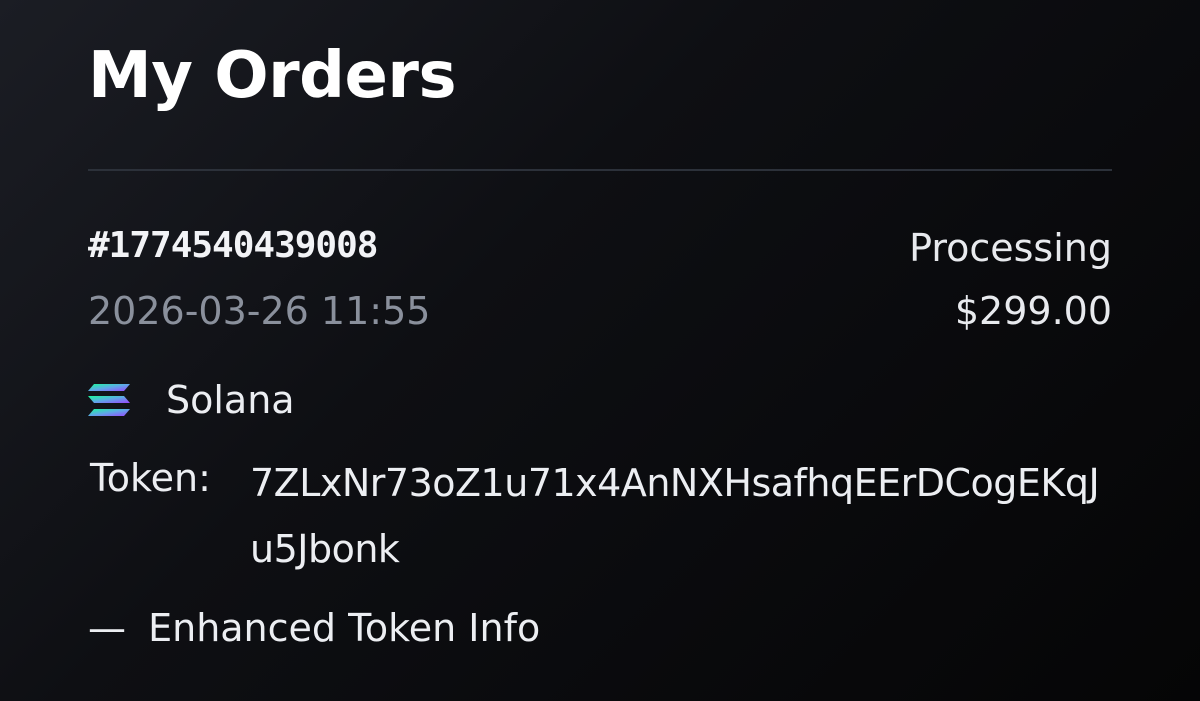  Describe the element at coordinates (233, 245) in the screenshot. I see `order-number: #1774540439008` at that location.